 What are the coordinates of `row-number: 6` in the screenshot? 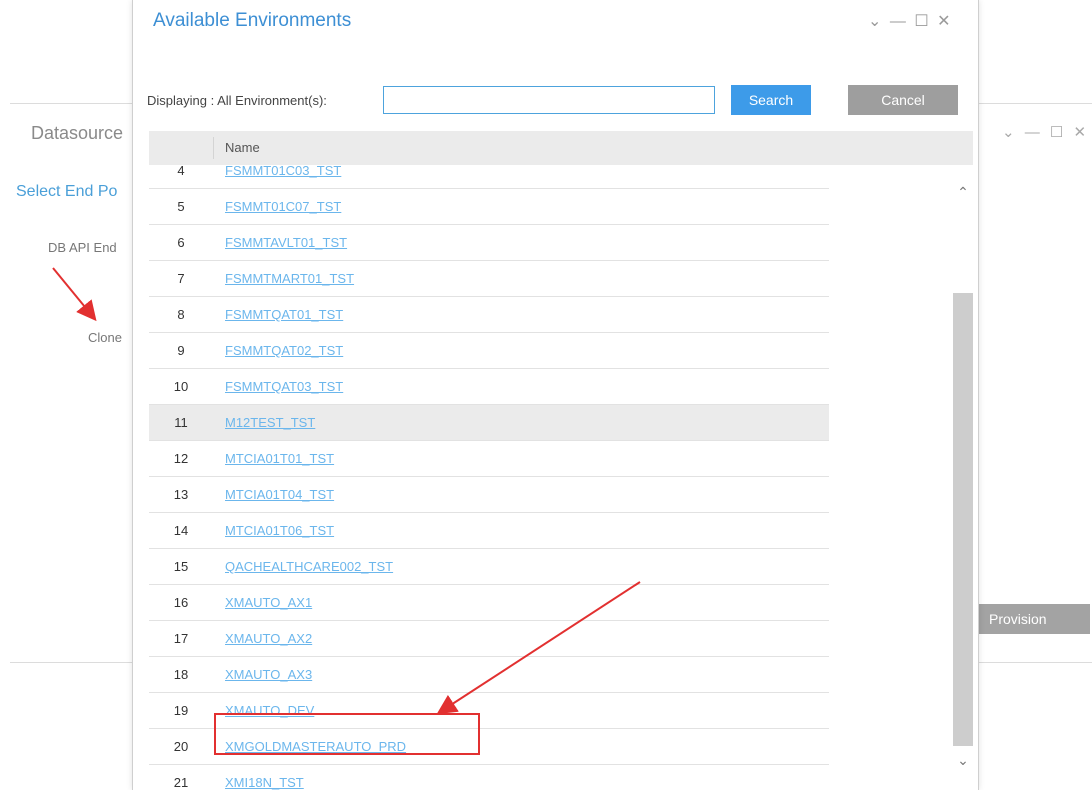 It's located at (181, 242).